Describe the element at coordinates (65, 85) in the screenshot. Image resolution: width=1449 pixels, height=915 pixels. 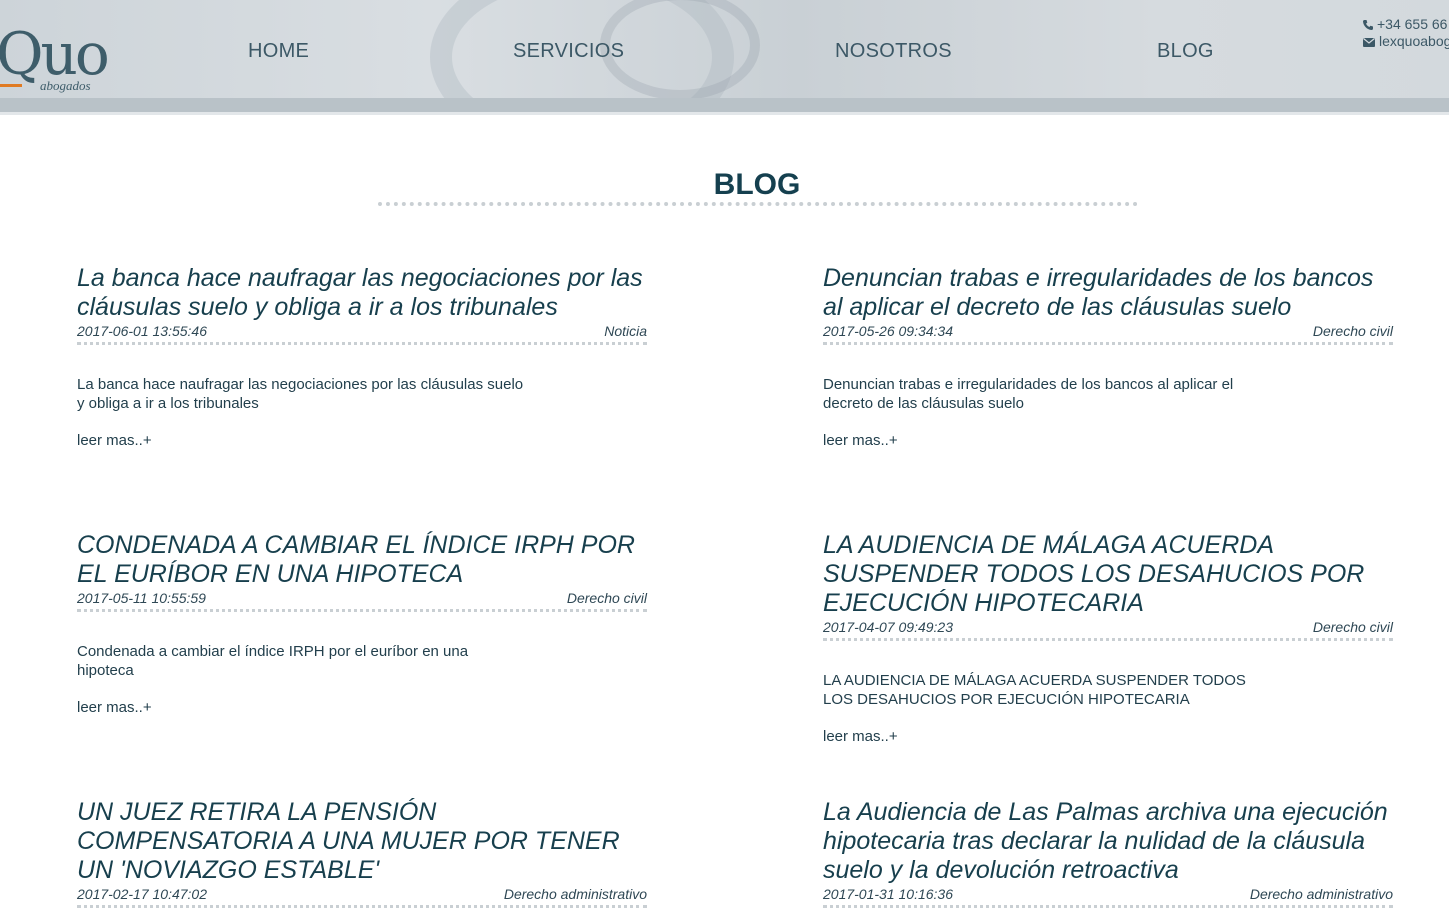
I see `logo-subtitle: abogados` at that location.